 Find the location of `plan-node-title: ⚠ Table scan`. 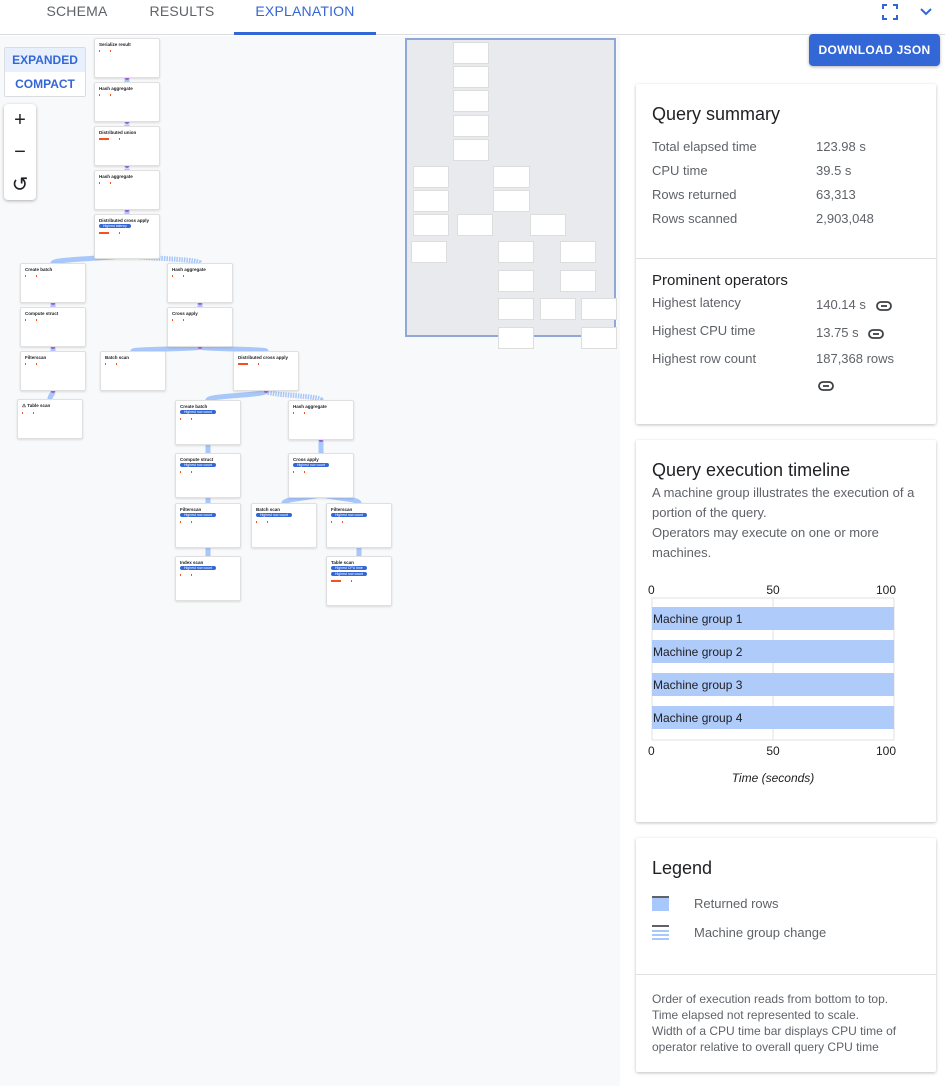

plan-node-title: ⚠ Table scan is located at coordinates (36, 405).